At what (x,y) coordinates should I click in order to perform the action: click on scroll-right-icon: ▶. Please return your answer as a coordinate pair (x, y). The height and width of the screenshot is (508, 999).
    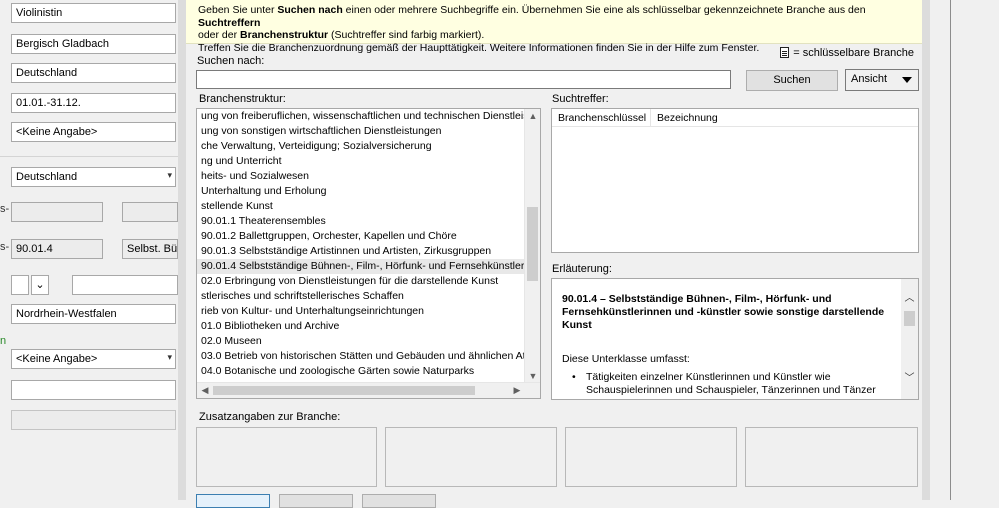
    Looking at the image, I should click on (517, 390).